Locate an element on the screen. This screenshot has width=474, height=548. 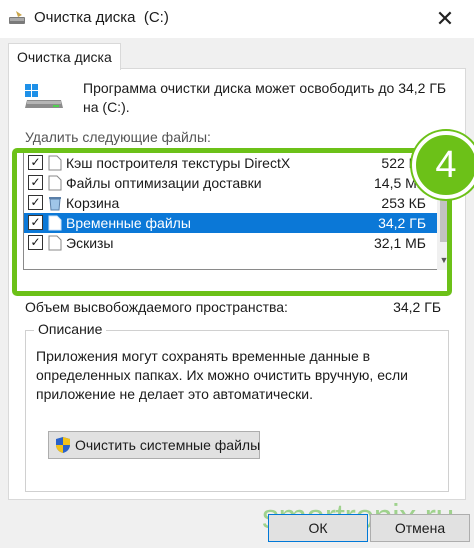
close-button: ✕ is located at coordinates (445, 19).